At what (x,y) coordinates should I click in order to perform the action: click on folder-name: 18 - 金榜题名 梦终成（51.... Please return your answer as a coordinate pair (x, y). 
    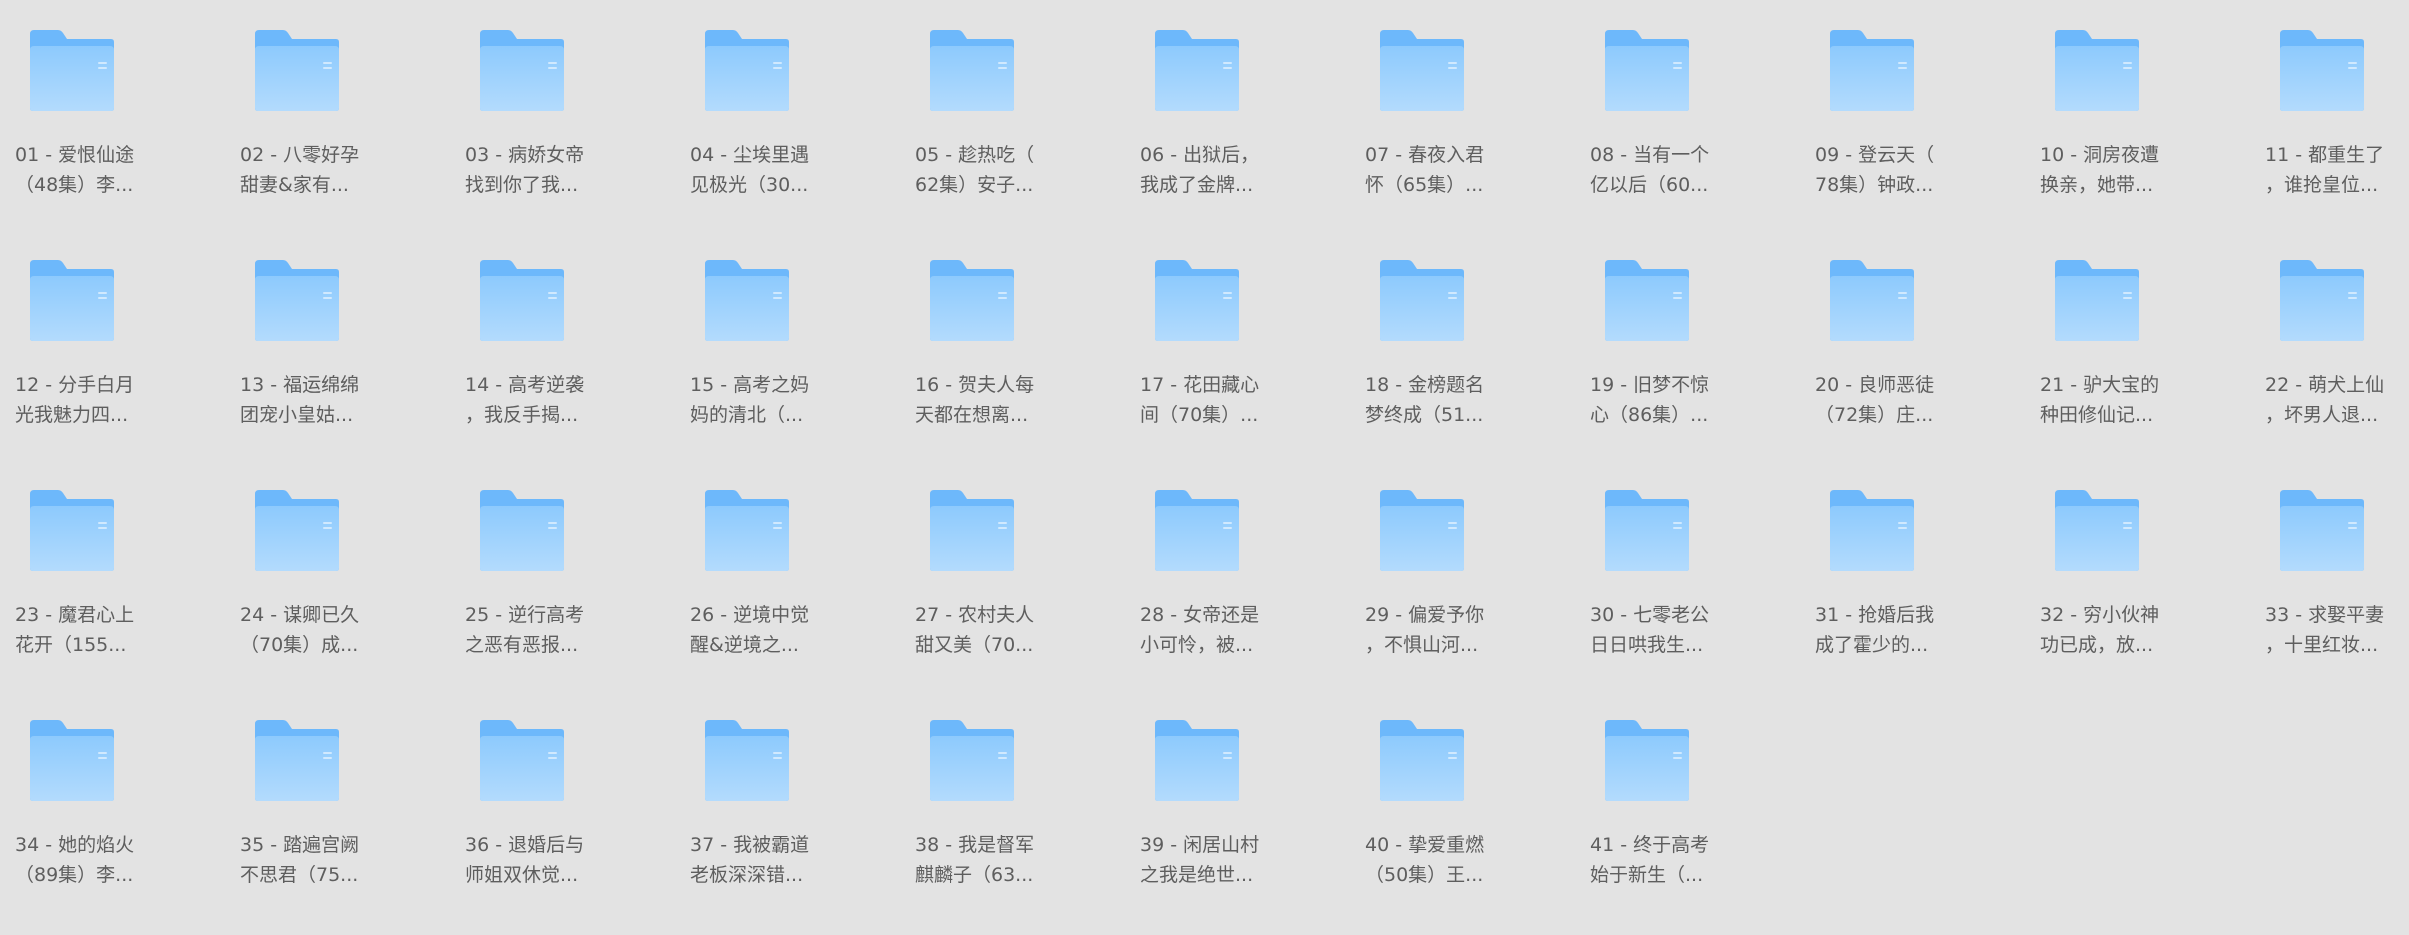
    Looking at the image, I should click on (1470, 400).